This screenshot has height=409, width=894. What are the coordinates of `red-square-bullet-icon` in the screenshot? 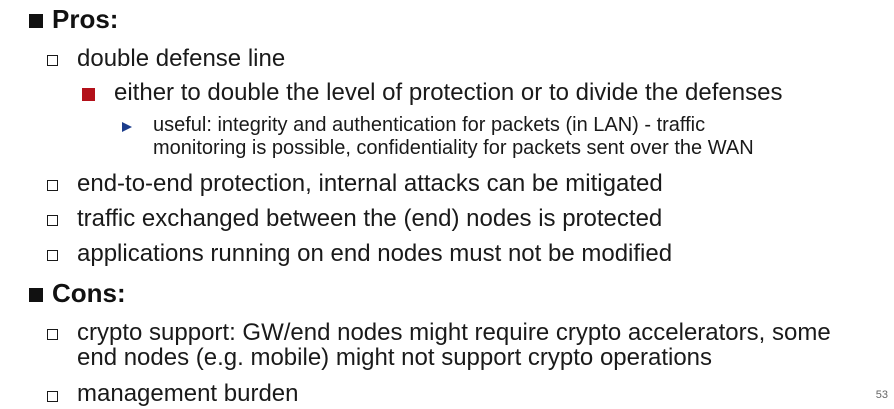 It's located at (88, 94).